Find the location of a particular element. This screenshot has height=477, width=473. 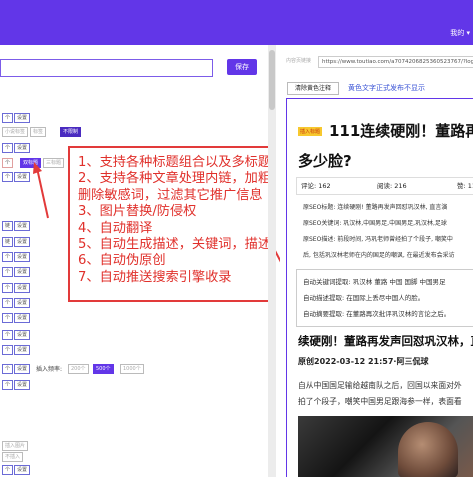

feature-line: 2、支持各种文章处理内链，加粗 is located at coordinates (175, 179).